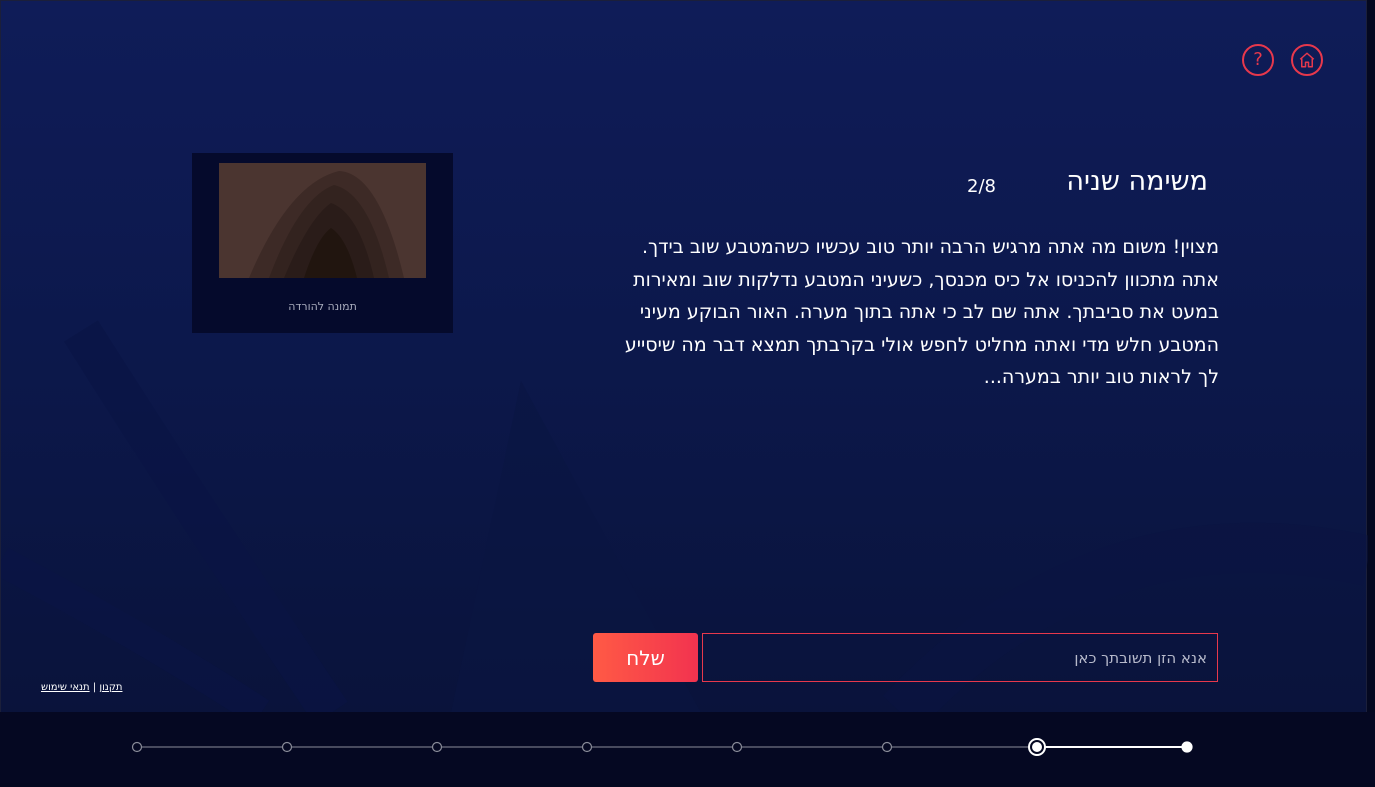 The width and height of the screenshot is (1375, 787). I want to click on question-mark-icon: ?, so click(1258, 59).